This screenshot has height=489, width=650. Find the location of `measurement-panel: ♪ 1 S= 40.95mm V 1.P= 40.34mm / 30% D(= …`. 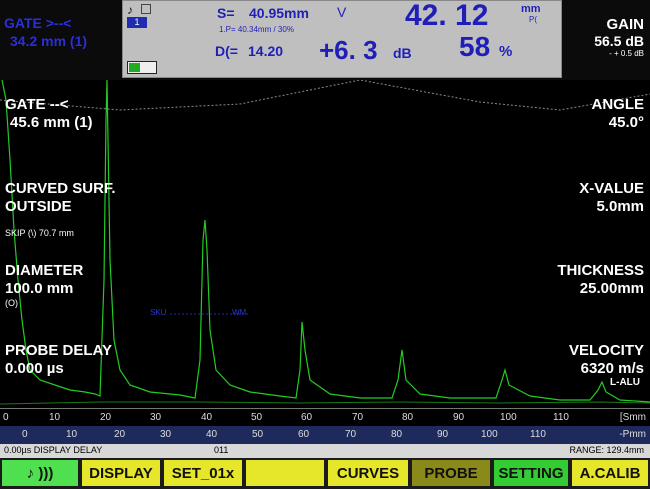

measurement-panel: ♪ 1 S= 40.95mm V 1.P= 40.34mm / 30% D(= … is located at coordinates (342, 39).